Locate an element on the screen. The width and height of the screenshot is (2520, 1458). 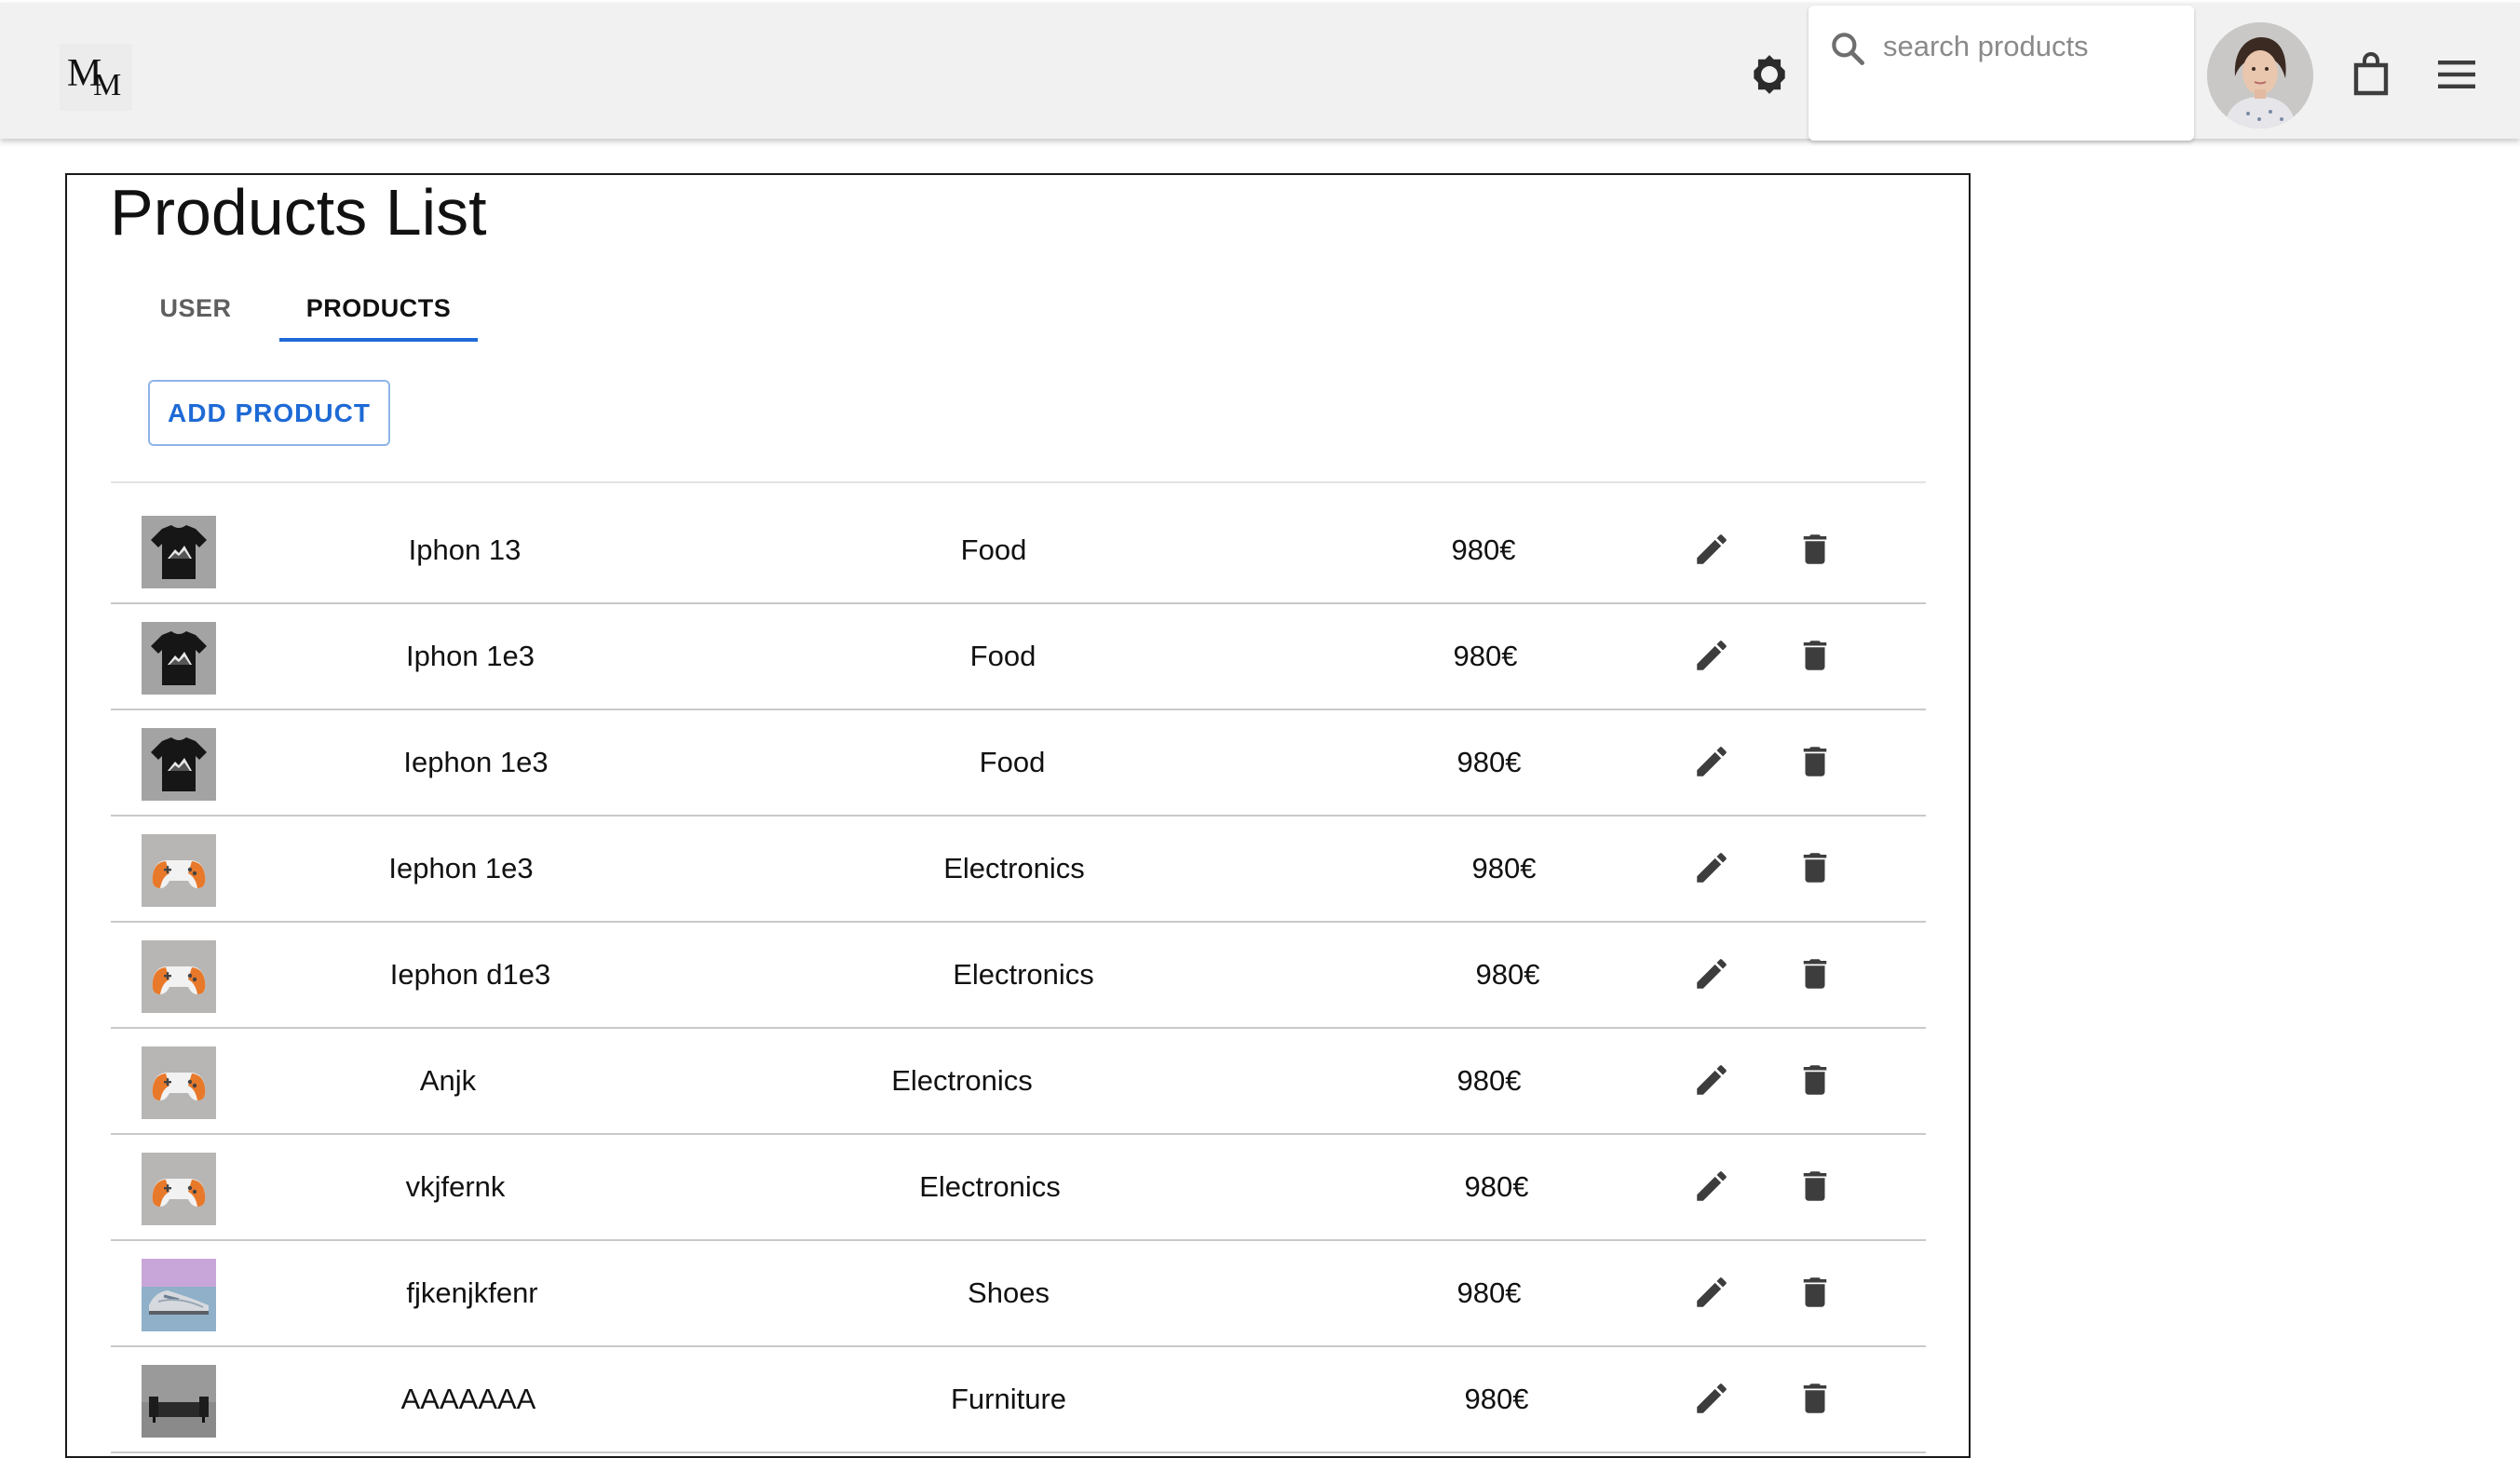
product-row: Anjk Electronics 980€ is located at coordinates (1018, 1082).